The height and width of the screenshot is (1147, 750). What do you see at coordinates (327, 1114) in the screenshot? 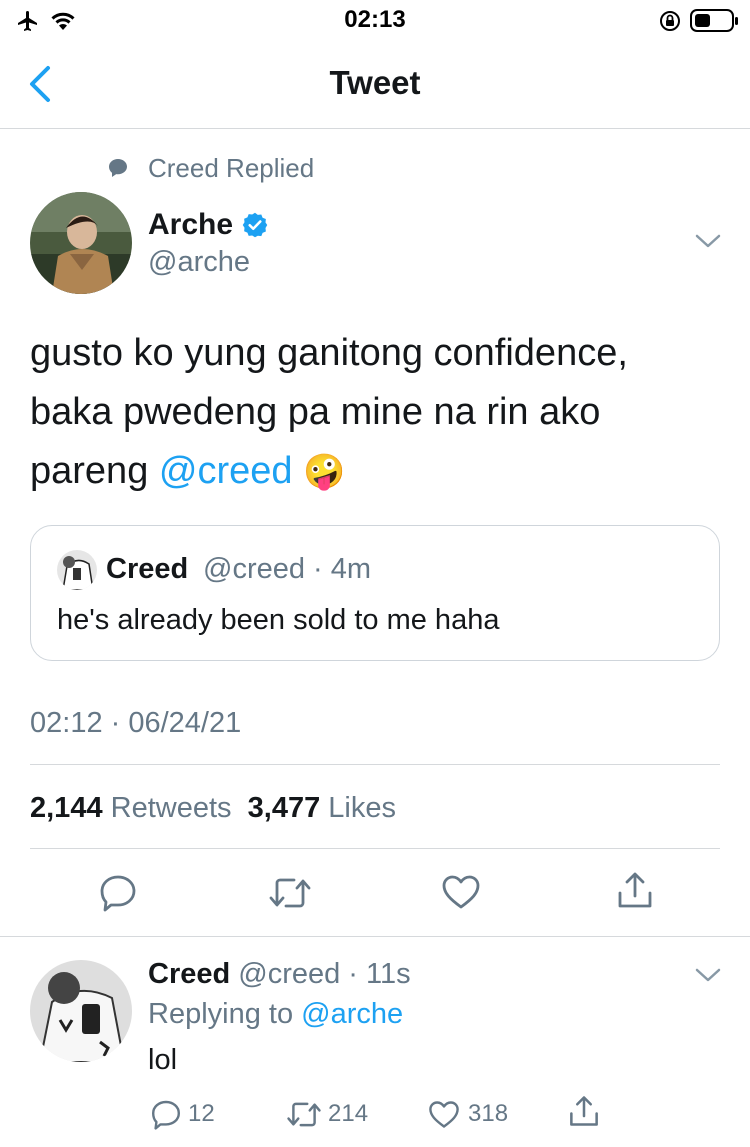
I see `reply-retweet-action: 214` at bounding box center [327, 1114].